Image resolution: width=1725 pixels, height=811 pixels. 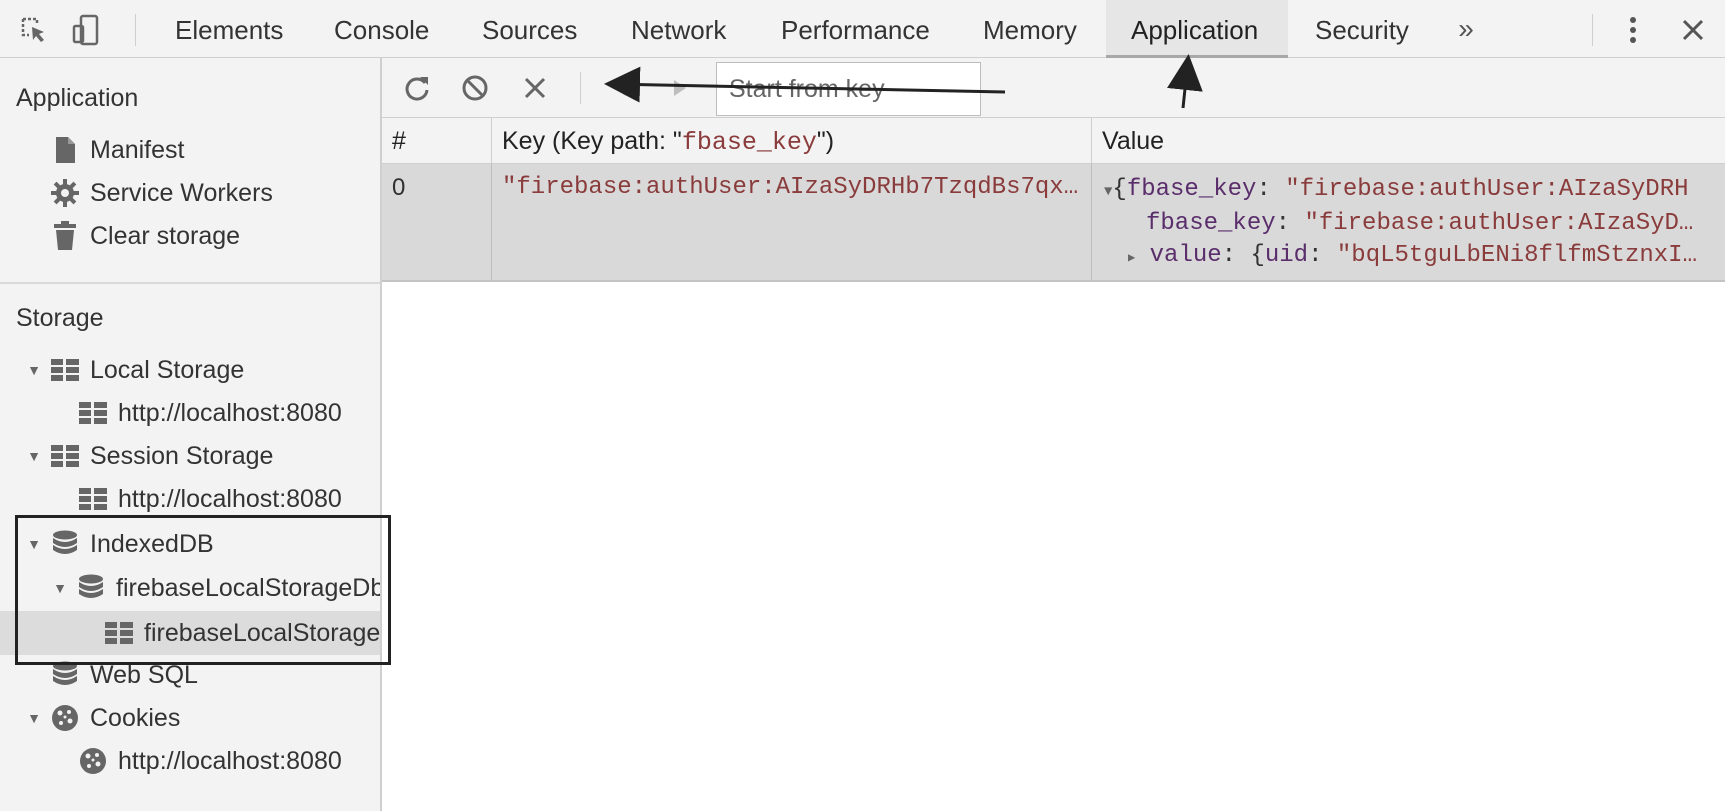 What do you see at coordinates (437, 140) in the screenshot?
I see `column-header-index: #` at bounding box center [437, 140].